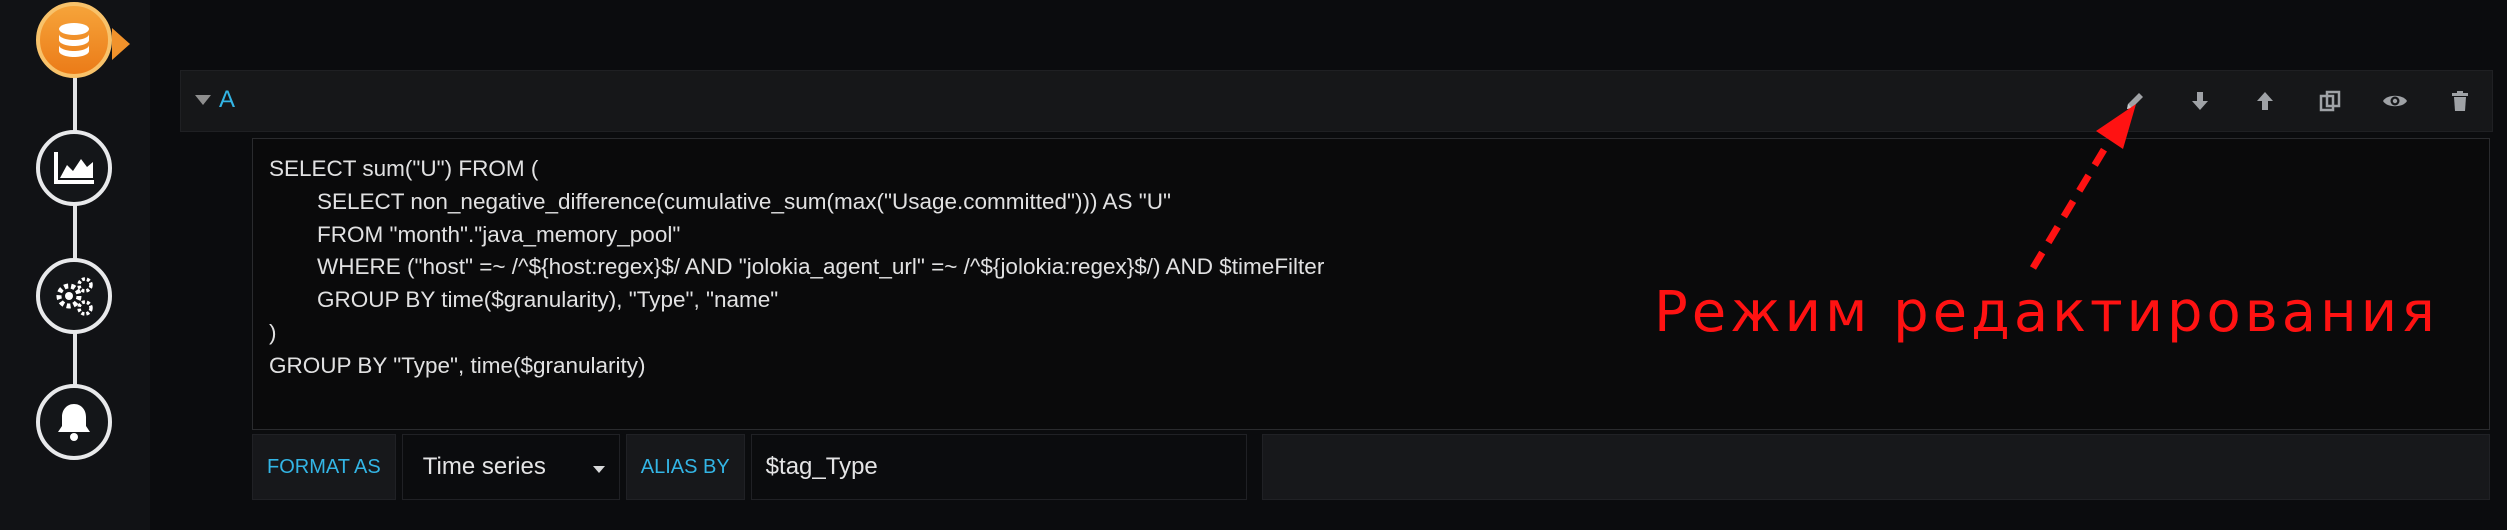 The width and height of the screenshot is (2507, 530). I want to click on code-line: GROUP BY "Type", time($granularity), so click(457, 365).